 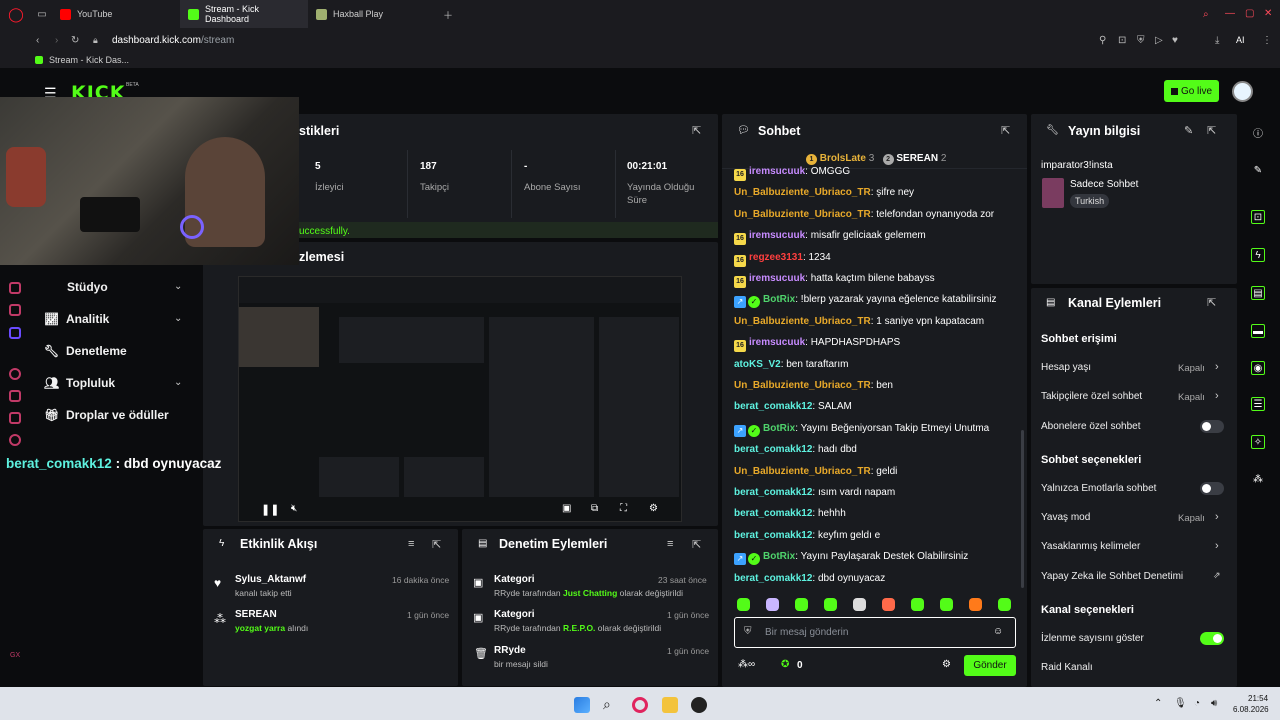 I want to click on tab-youtube: YouTube, so click(x=116, y=14).